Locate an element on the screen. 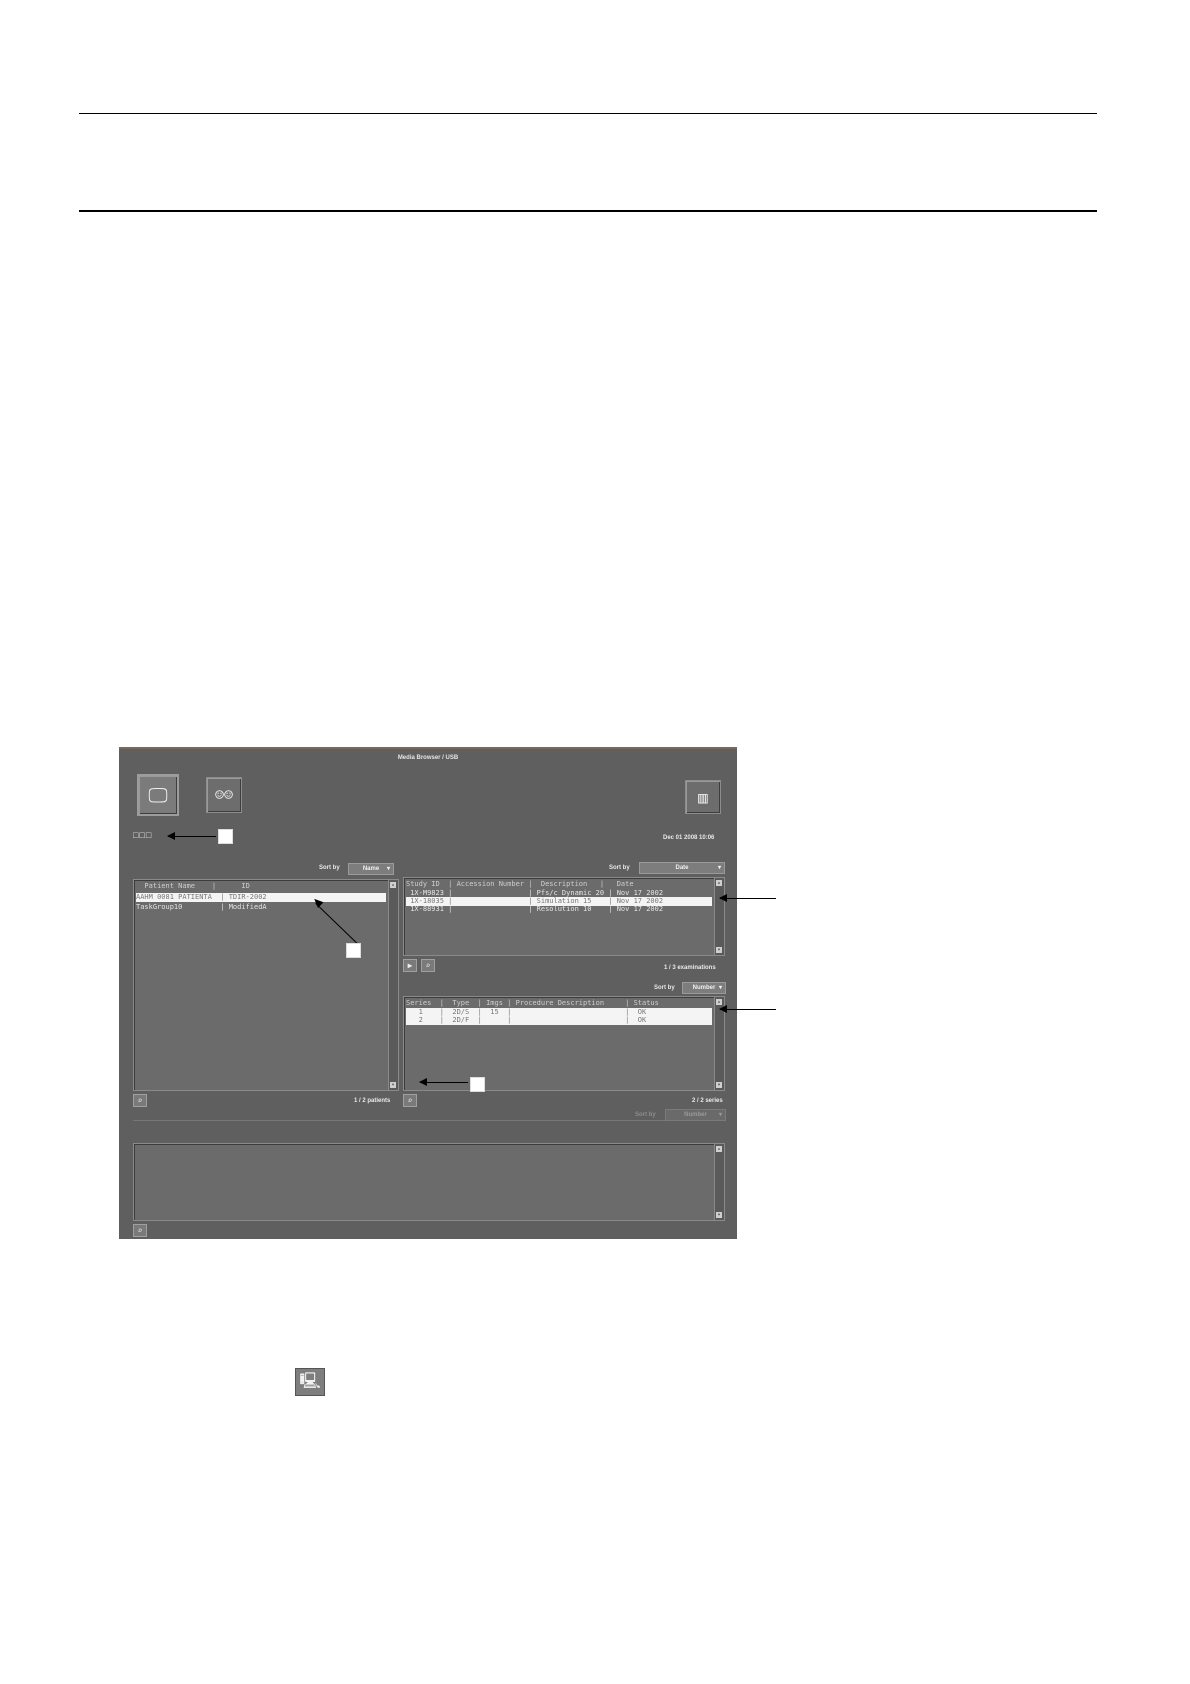  images-sort-select: Number ▾ is located at coordinates (695, 1115).